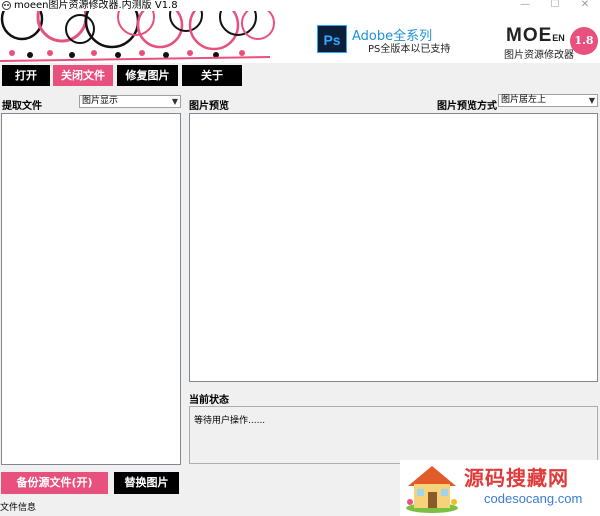 The image size is (600, 516). Describe the element at coordinates (533, 498) in the screenshot. I see `watermark-url: codesocang.com` at that location.